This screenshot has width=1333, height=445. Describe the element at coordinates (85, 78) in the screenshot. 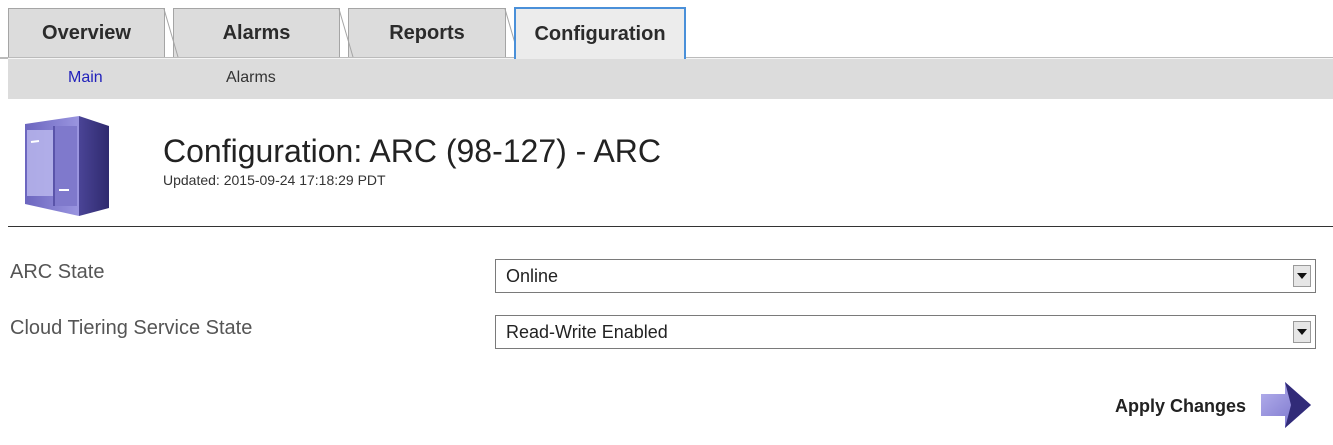

I see `subnav-main: Main` at that location.